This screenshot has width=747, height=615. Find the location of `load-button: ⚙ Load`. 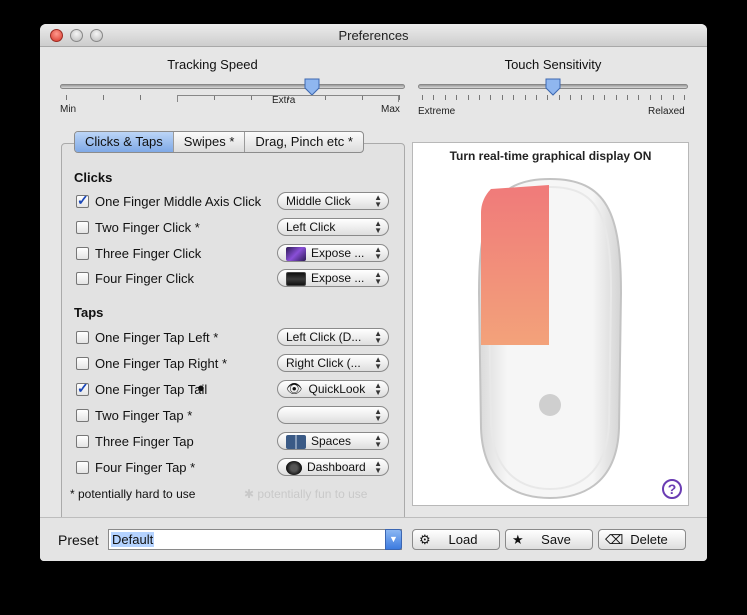

load-button: ⚙ Load is located at coordinates (456, 539).